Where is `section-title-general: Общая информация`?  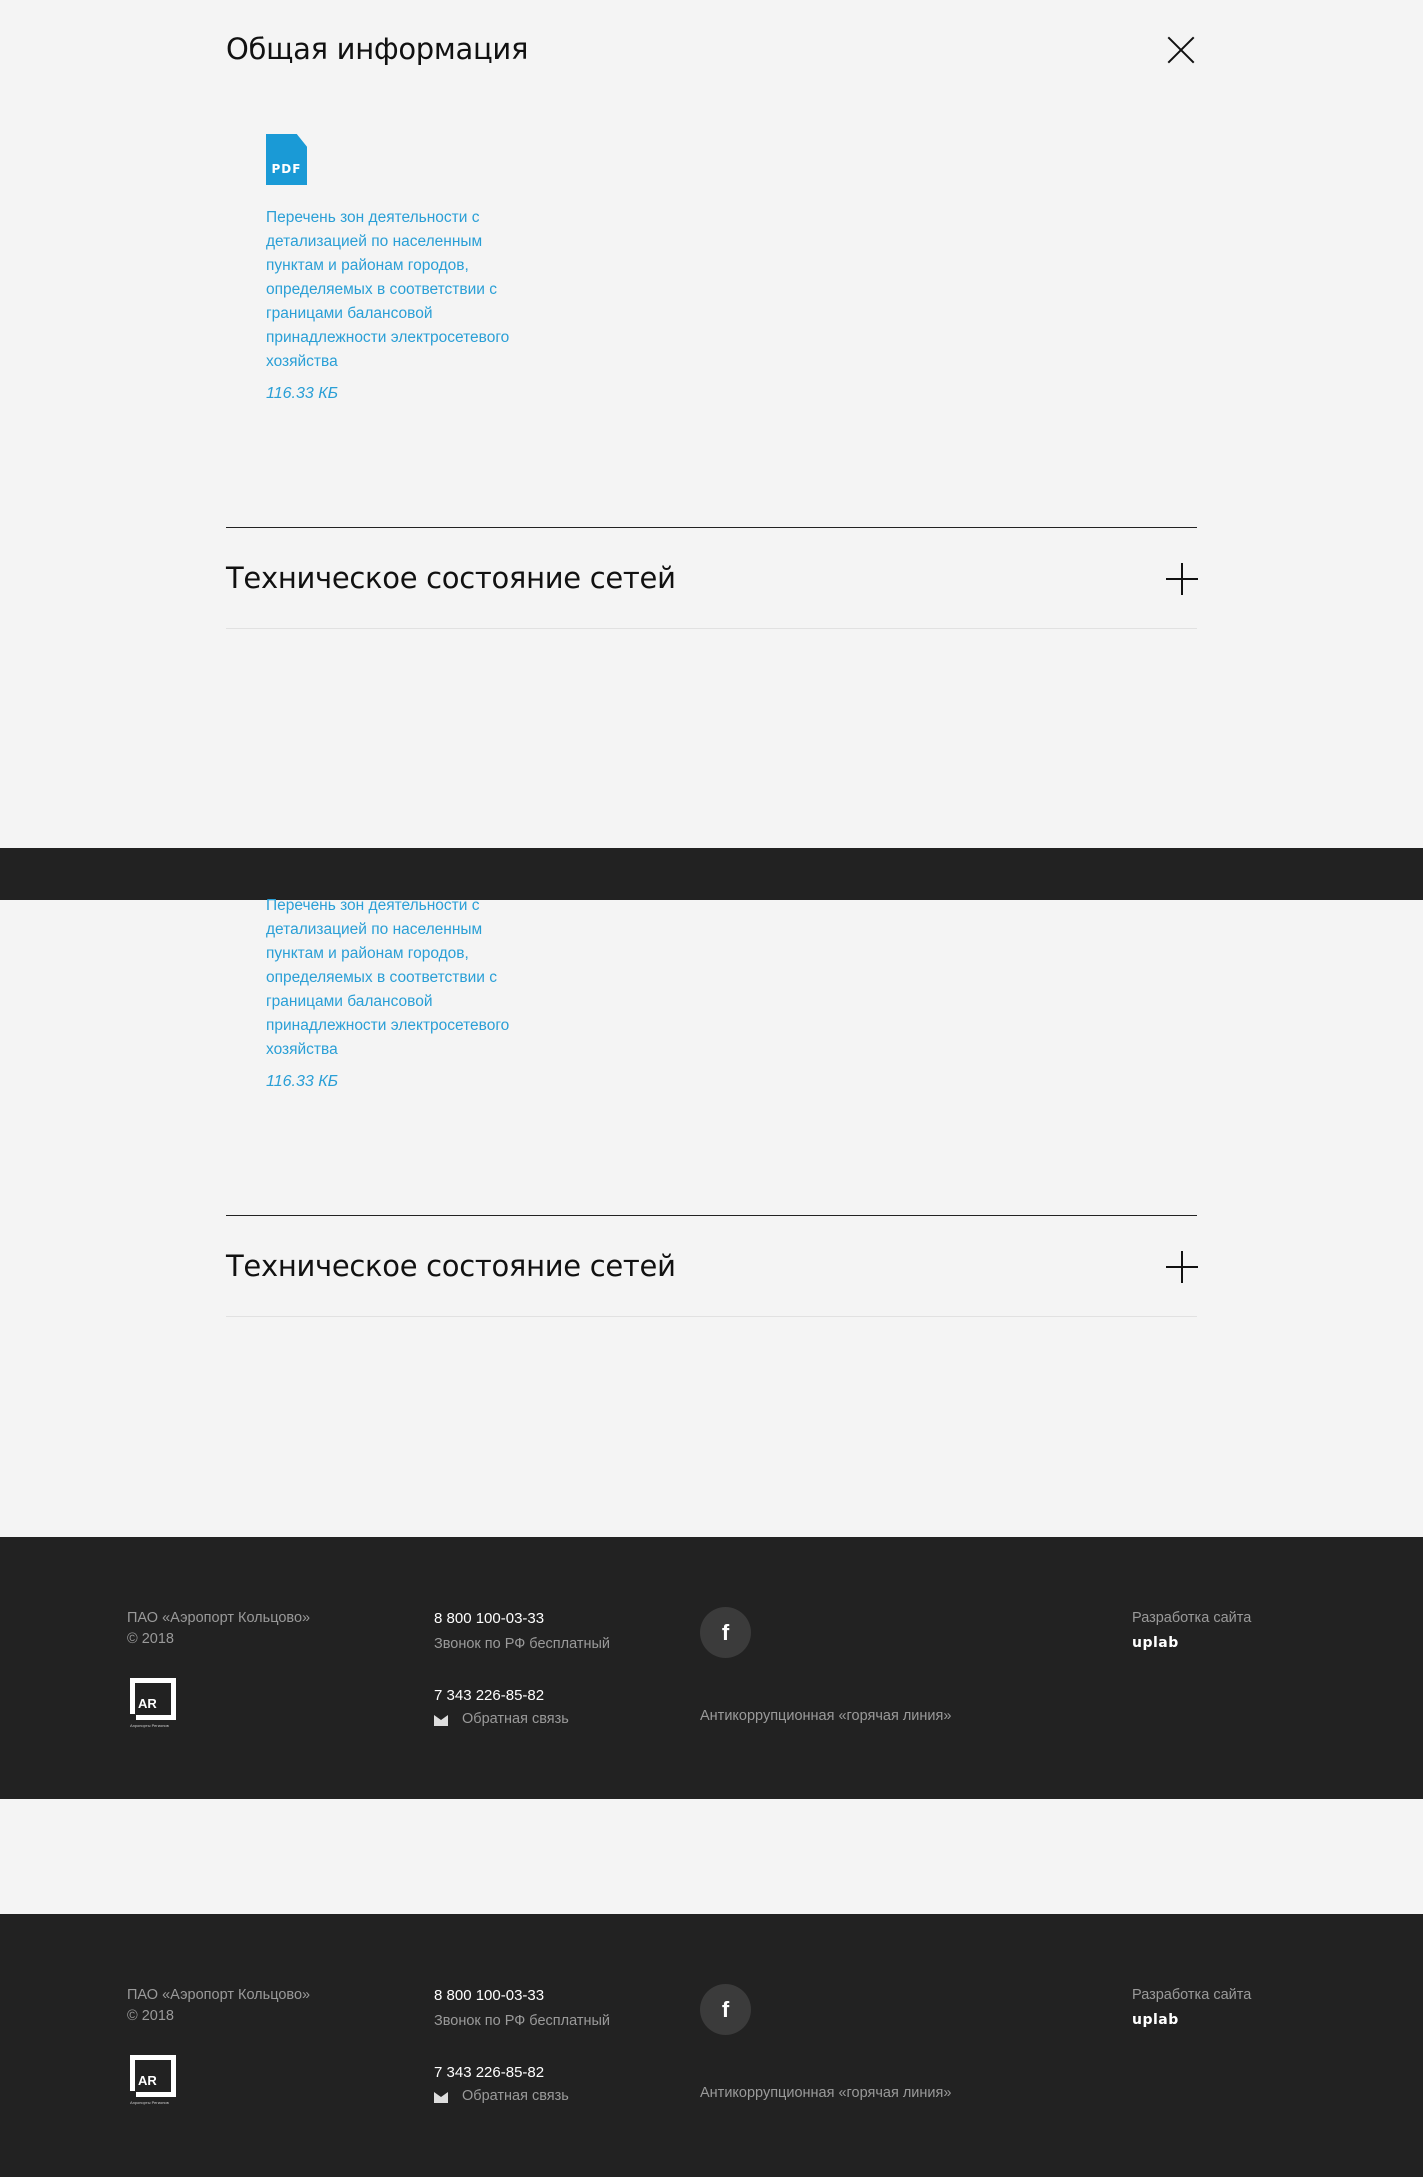 section-title-general: Общая информация is located at coordinates (377, 49).